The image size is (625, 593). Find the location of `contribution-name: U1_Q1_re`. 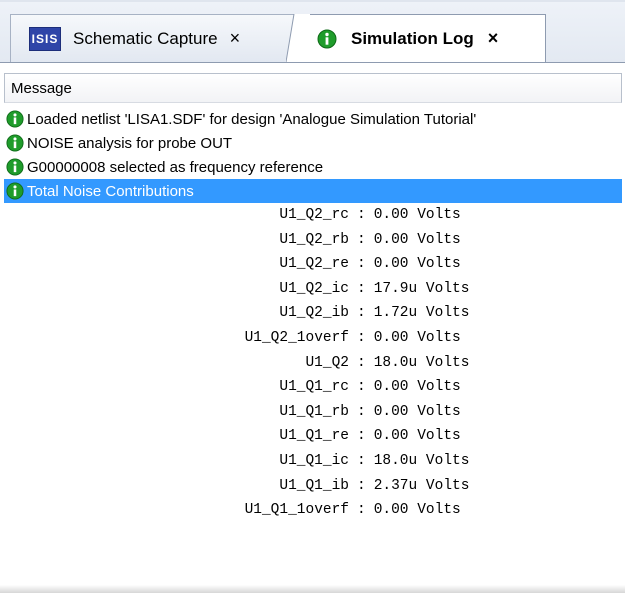

contribution-name: U1_Q1_re is located at coordinates (314, 436).